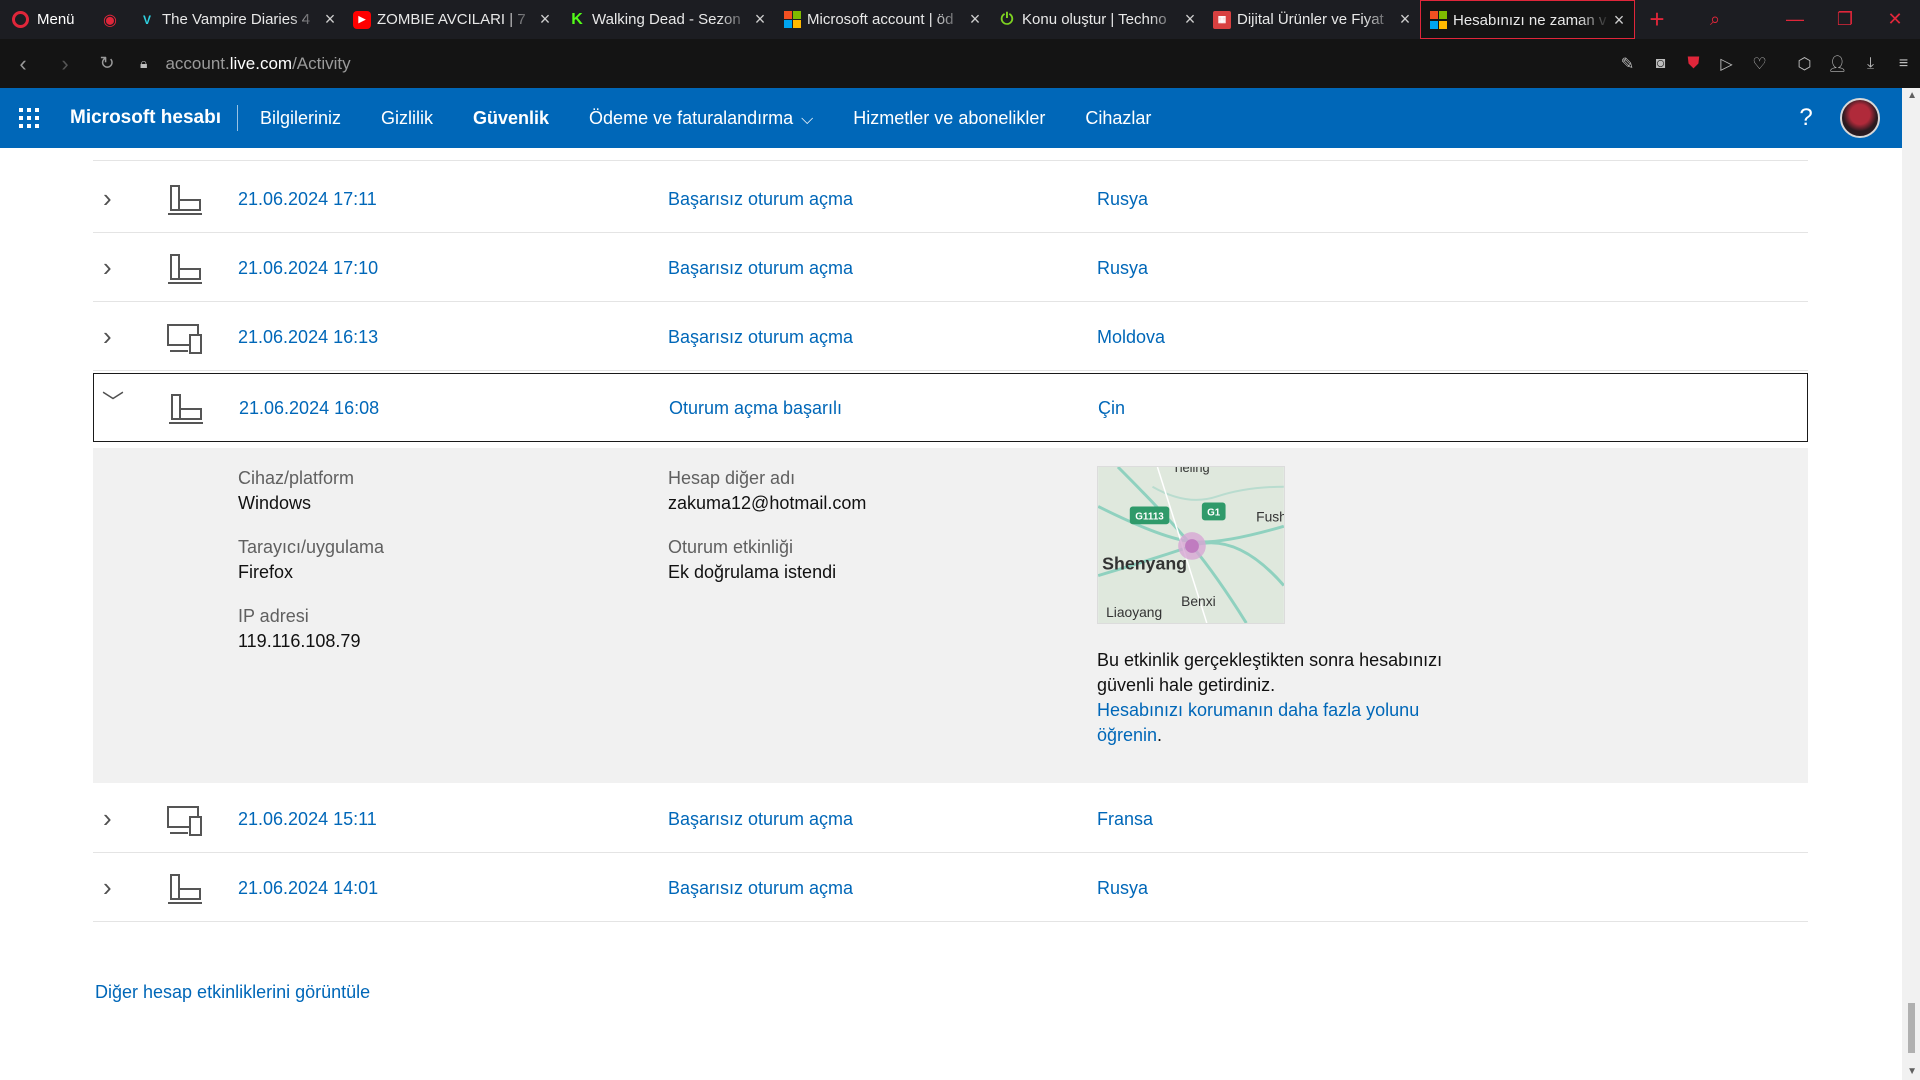 Image resolution: width=1920 pixels, height=1080 pixels. I want to click on heart-icon: ♡, so click(1759, 64).